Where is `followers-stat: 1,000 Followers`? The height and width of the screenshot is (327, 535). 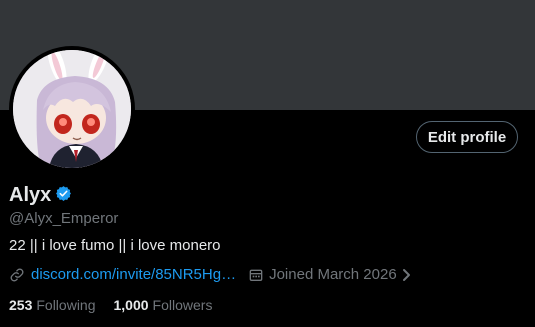
followers-stat: 1,000 Followers is located at coordinates (163, 305).